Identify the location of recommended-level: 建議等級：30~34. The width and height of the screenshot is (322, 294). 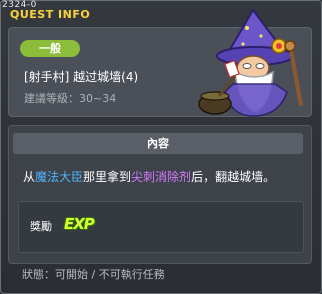
(70, 98).